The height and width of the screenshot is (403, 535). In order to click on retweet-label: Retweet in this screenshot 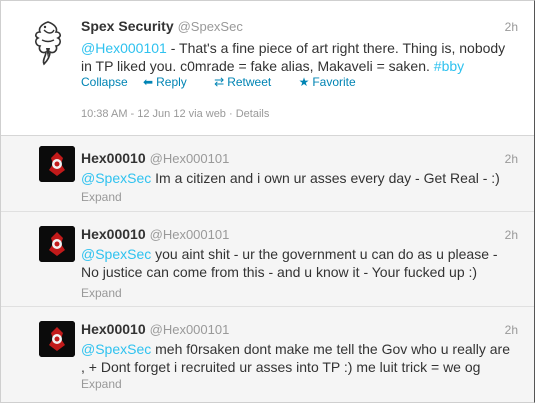, I will do `click(249, 82)`.